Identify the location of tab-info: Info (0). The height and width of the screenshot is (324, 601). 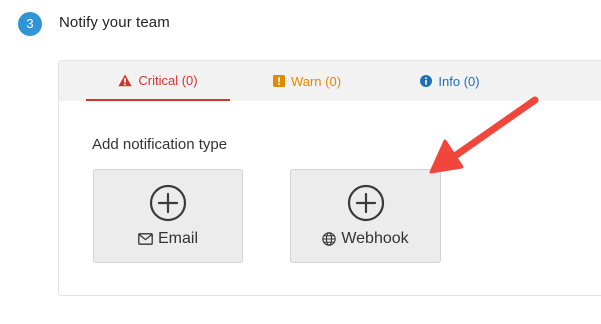
(450, 81).